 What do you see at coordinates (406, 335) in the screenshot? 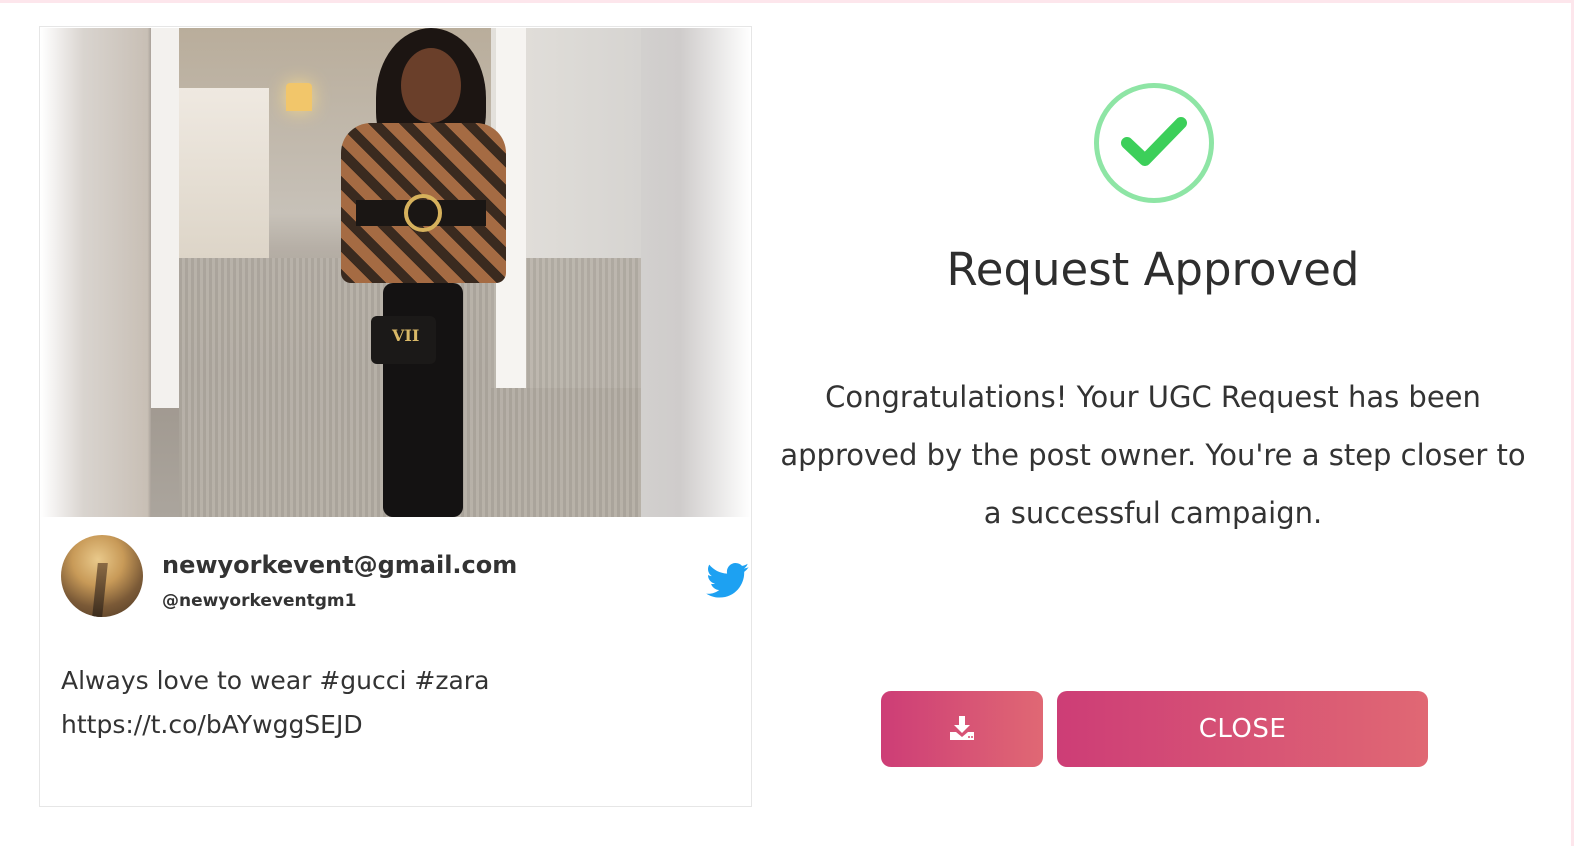
I see `bag-monogram: VII` at bounding box center [406, 335].